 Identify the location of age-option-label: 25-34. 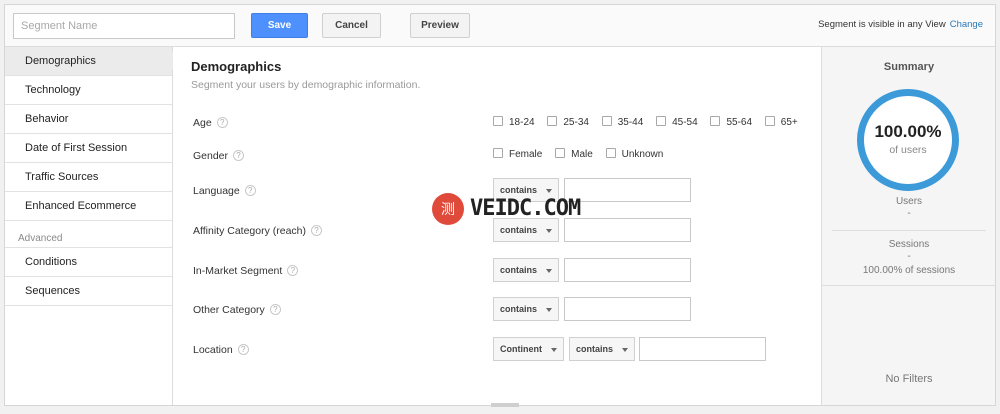
(576, 122).